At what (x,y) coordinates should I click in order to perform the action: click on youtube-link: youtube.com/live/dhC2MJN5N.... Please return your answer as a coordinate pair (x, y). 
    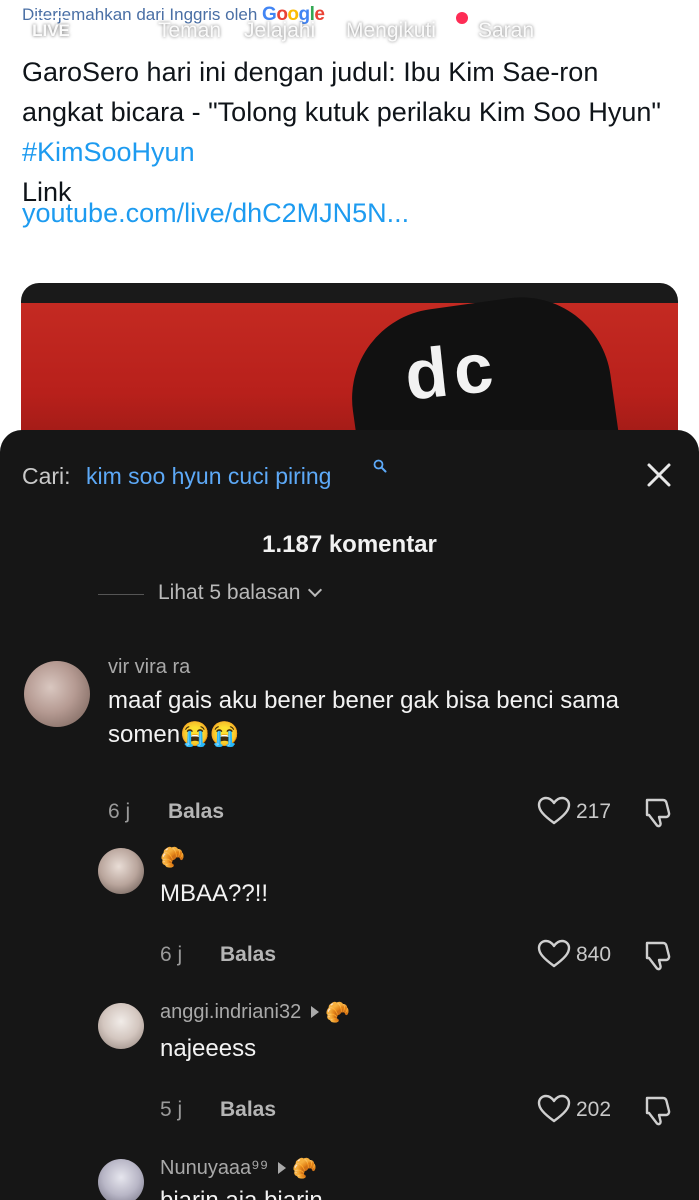
    Looking at the image, I should click on (215, 213).